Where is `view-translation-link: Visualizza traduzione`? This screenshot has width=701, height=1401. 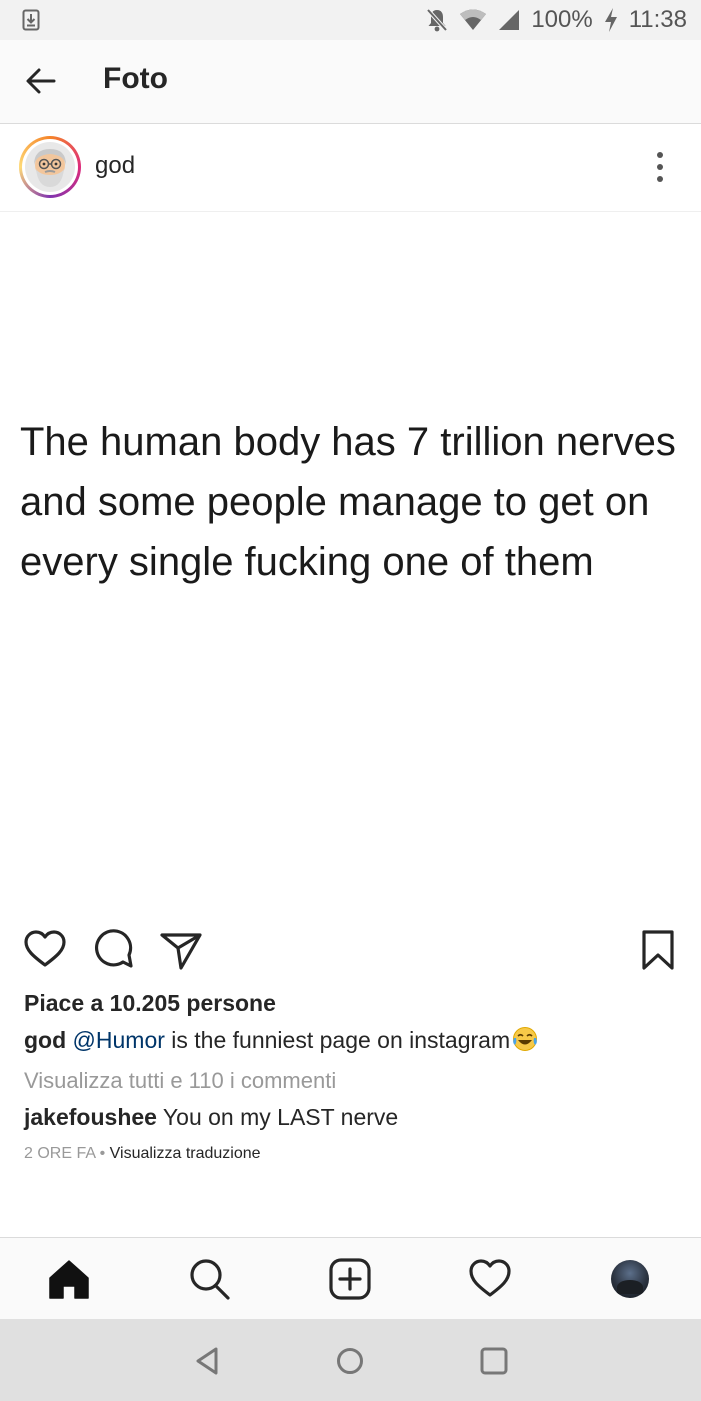 view-translation-link: Visualizza traduzione is located at coordinates (185, 1153).